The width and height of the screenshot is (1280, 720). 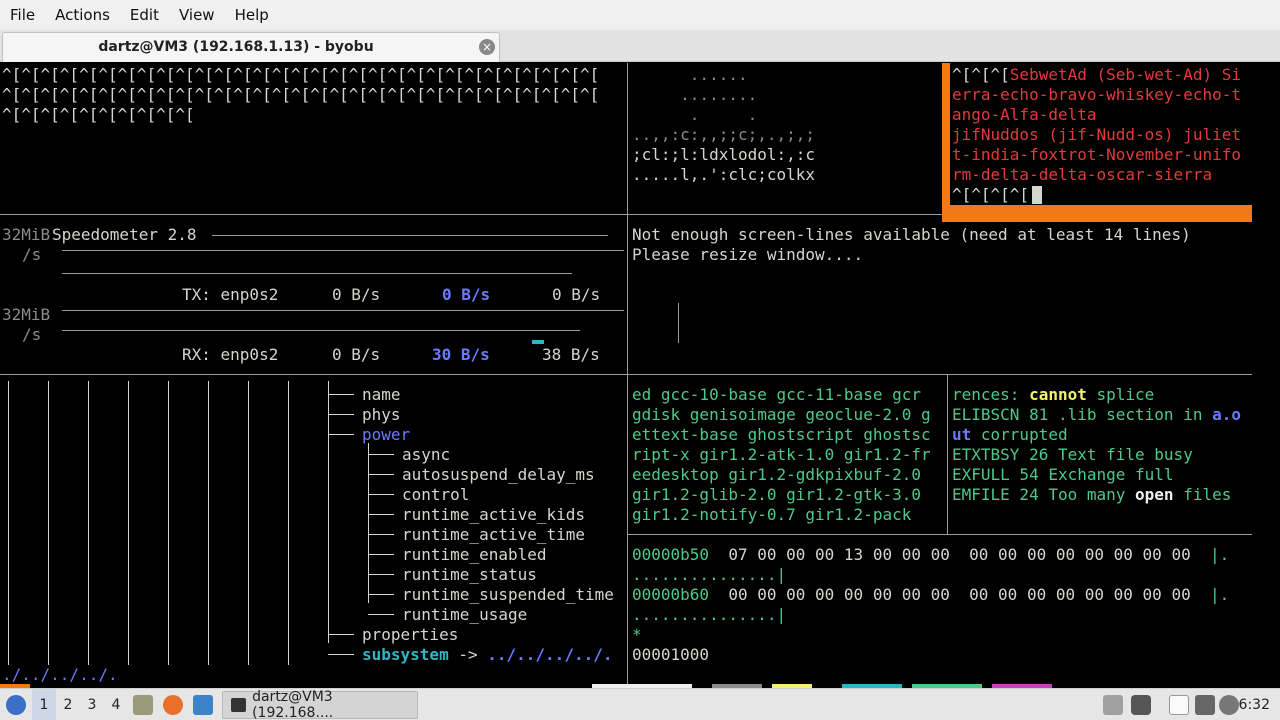 I want to click on desktop-icon, so click(x=203, y=704).